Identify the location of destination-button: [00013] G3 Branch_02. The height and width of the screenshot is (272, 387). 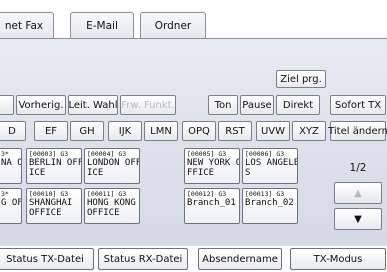
(270, 206).